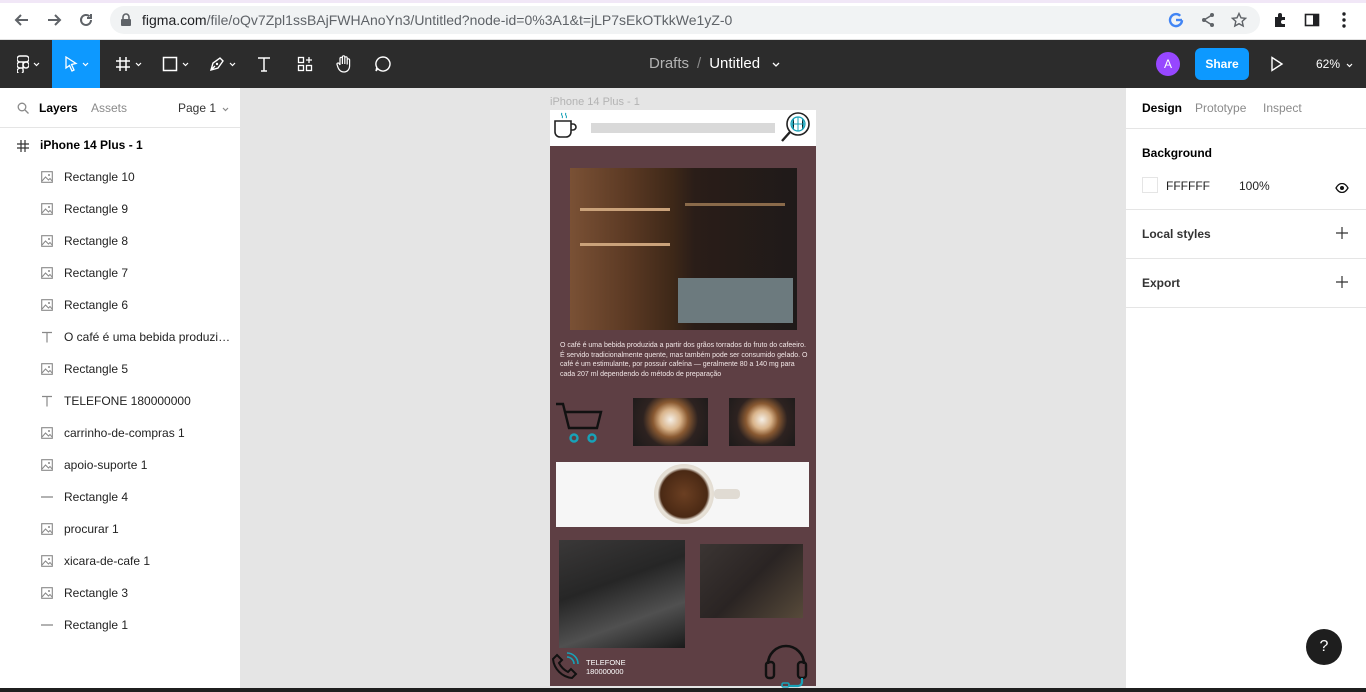 This screenshot has width=1366, height=692. I want to click on barista-image, so click(622, 594).